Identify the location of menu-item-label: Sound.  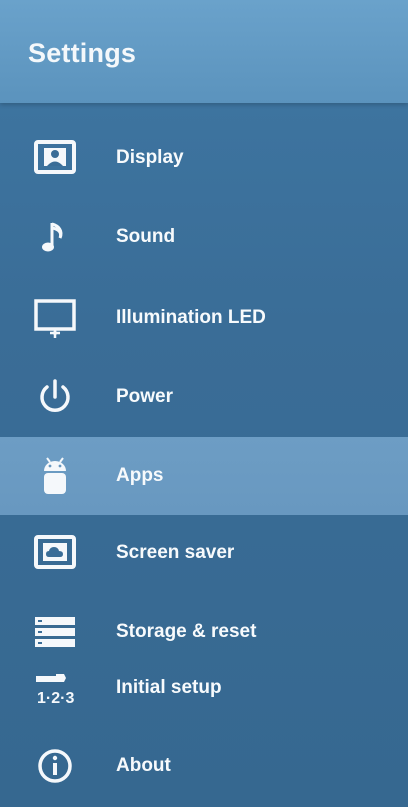
(146, 236).